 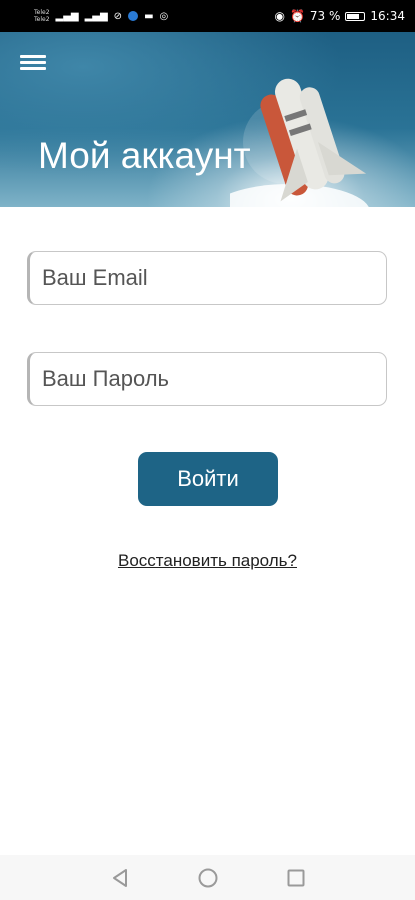 What do you see at coordinates (120, 878) in the screenshot?
I see `back-icon` at bounding box center [120, 878].